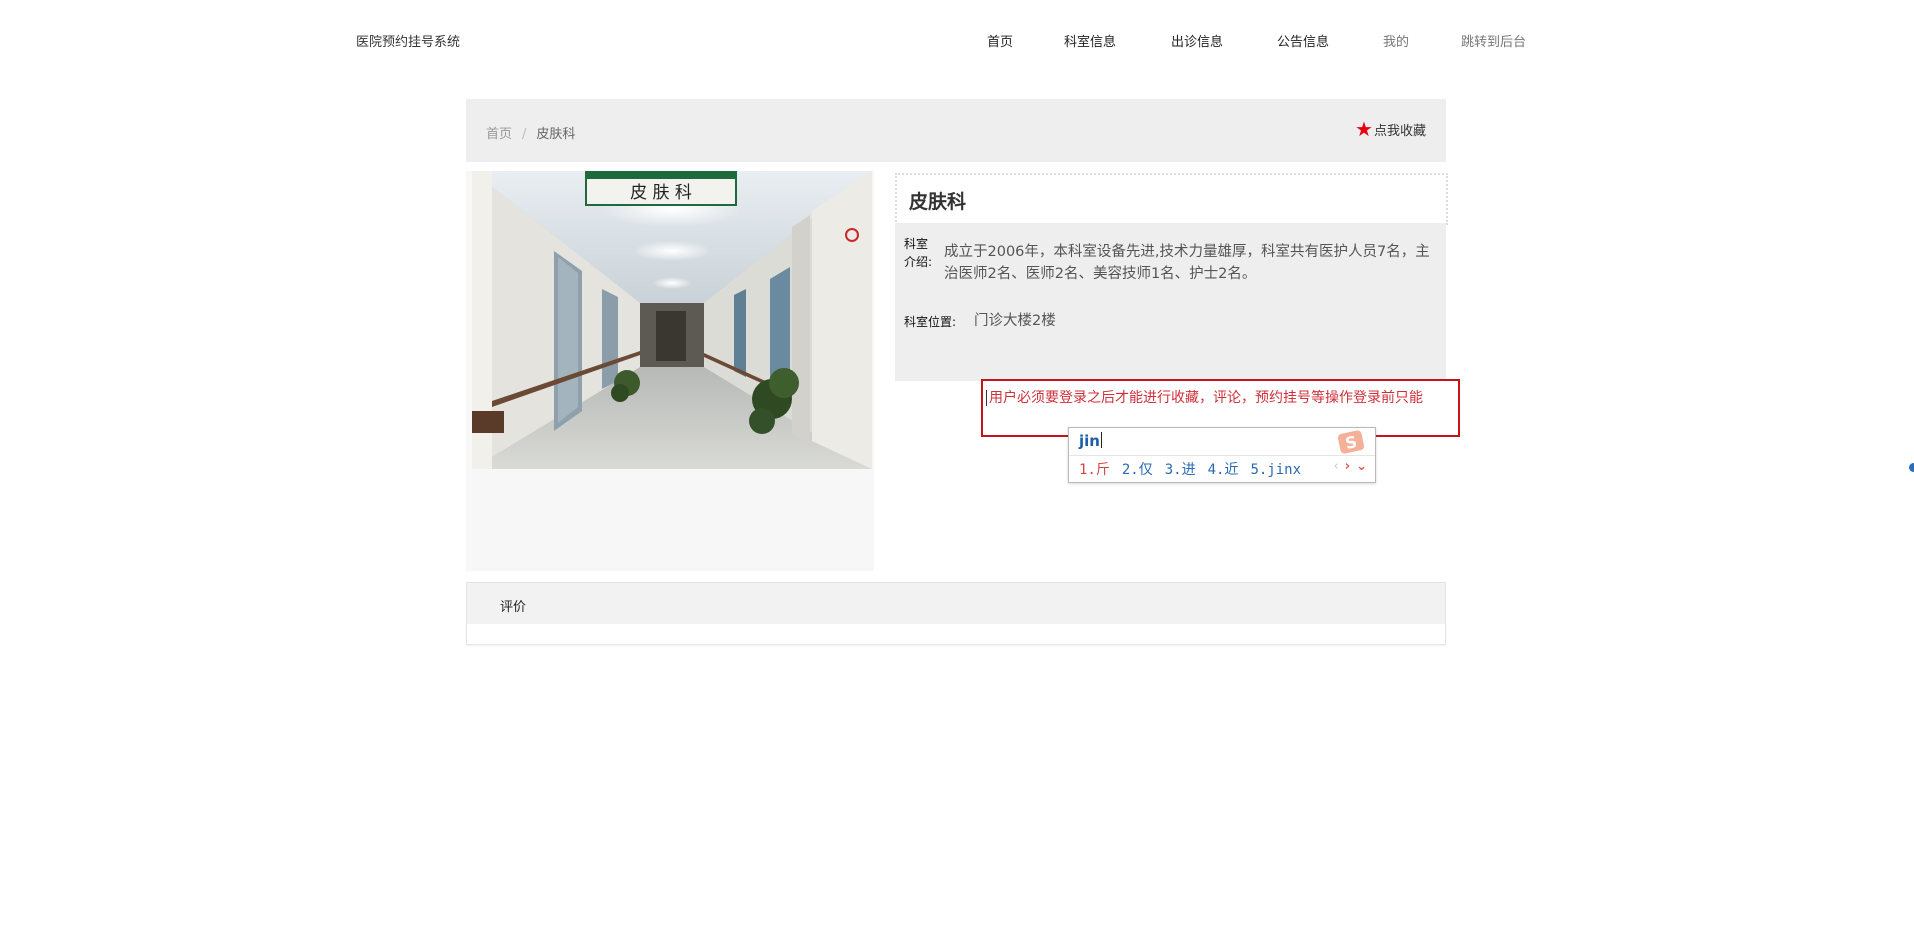 This screenshot has height=936, width=1914. Describe the element at coordinates (1101, 440) in the screenshot. I see `ime-caret` at that location.